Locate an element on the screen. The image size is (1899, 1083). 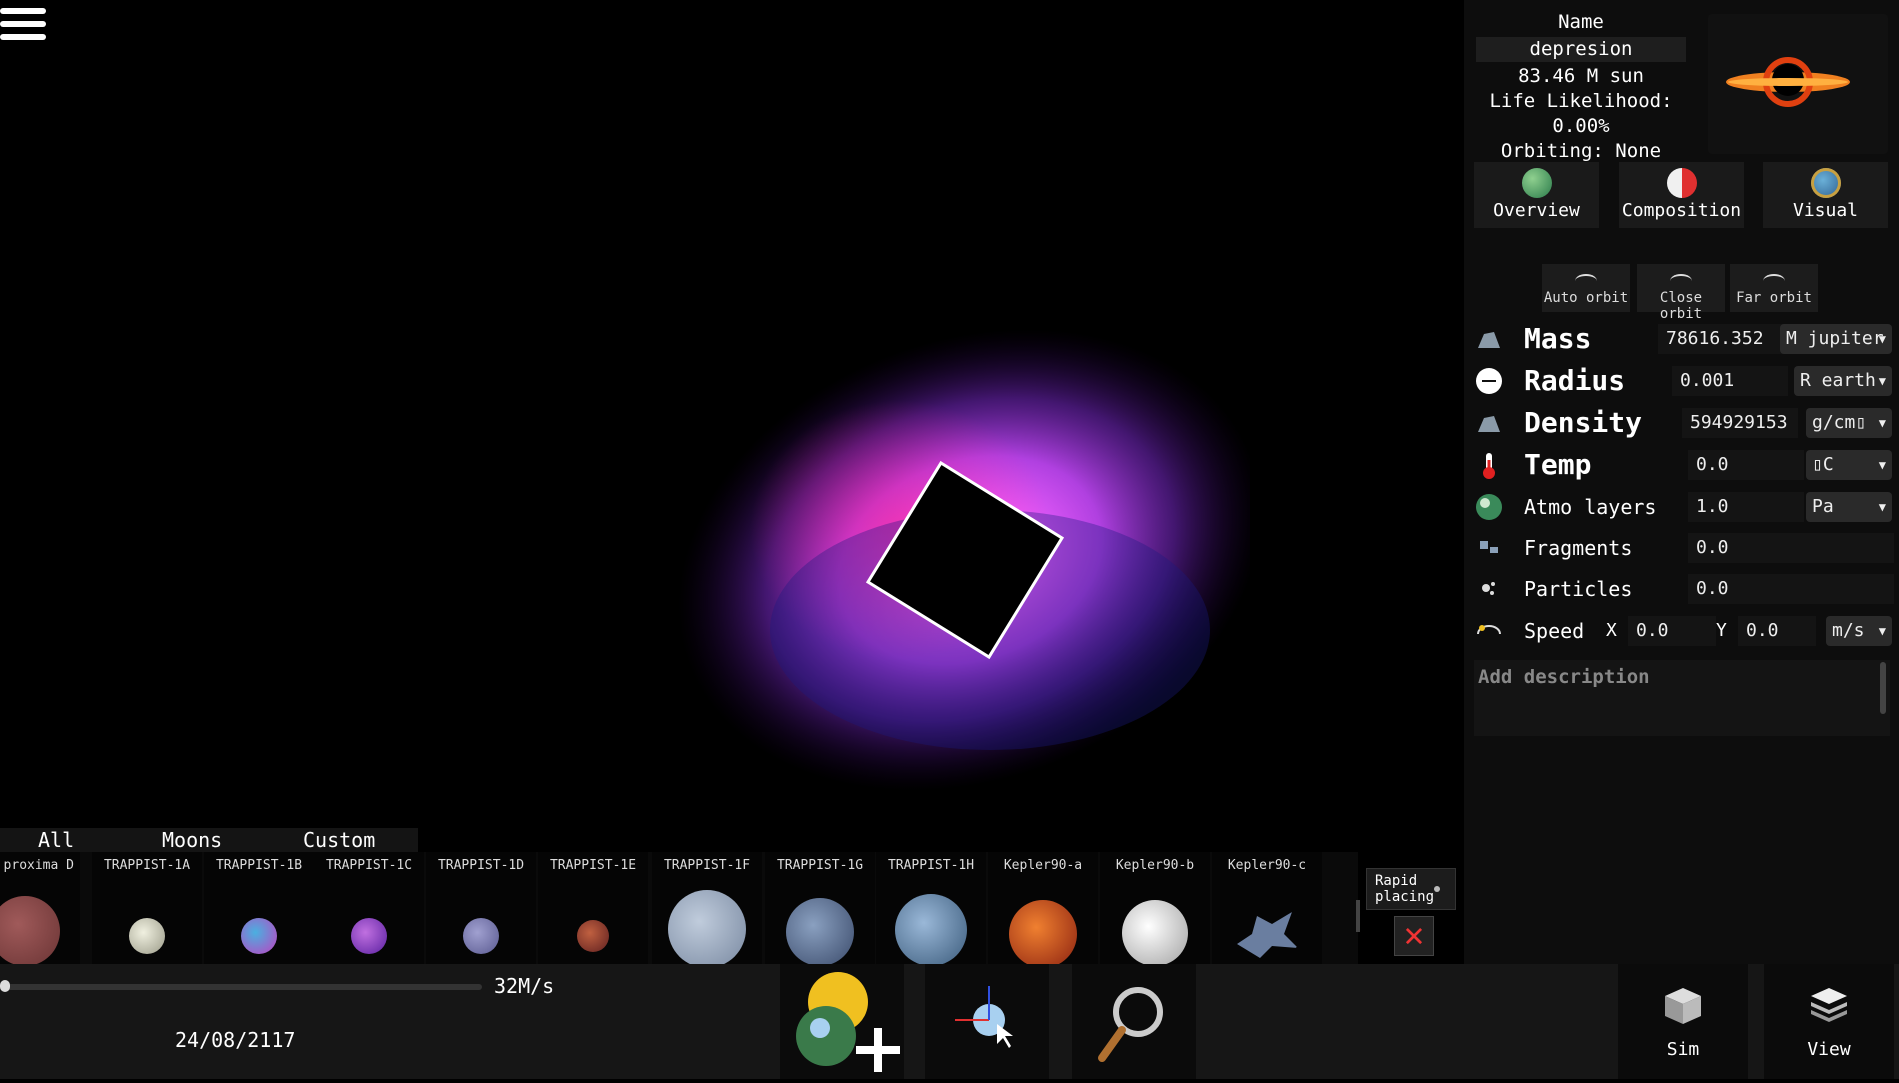
unit-label: g/cm▯ is located at coordinates (1839, 422).